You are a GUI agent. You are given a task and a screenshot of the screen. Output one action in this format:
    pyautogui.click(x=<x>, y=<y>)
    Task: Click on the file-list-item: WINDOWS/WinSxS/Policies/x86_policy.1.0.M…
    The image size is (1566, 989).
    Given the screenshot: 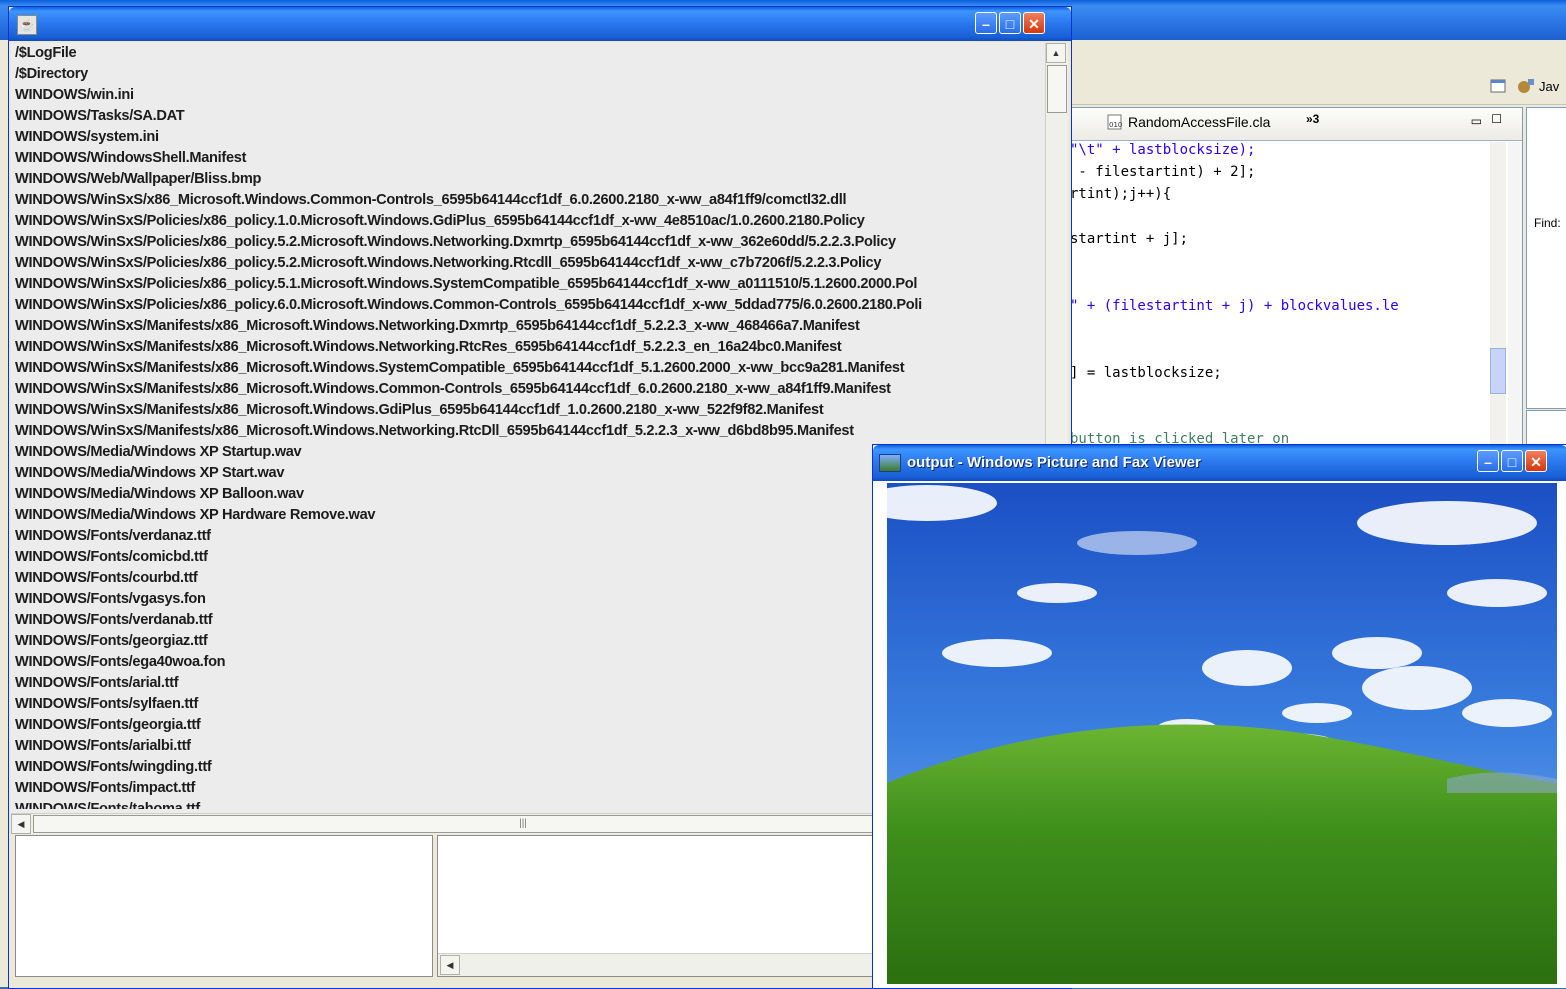 What is the action you would take?
    pyautogui.click(x=528, y=221)
    